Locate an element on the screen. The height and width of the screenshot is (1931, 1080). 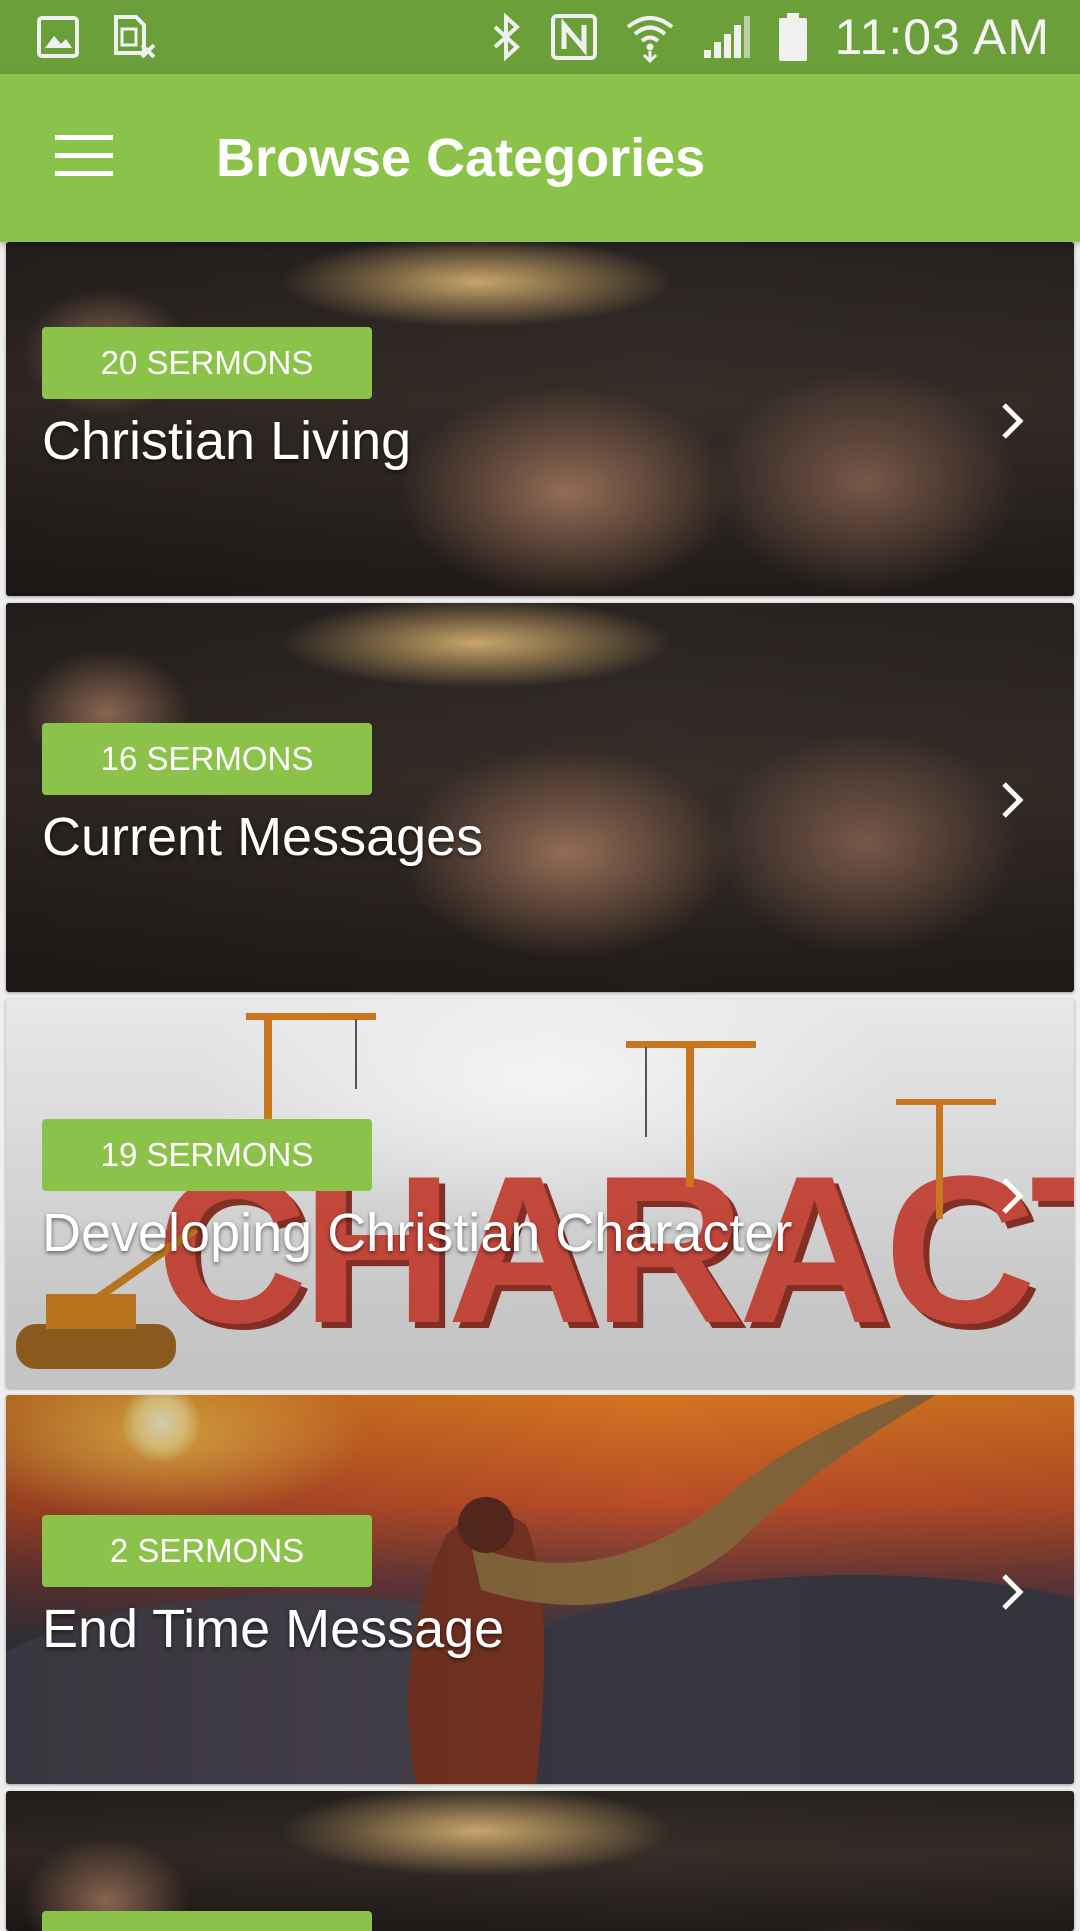
sim-card-x-icon is located at coordinates (134, 37).